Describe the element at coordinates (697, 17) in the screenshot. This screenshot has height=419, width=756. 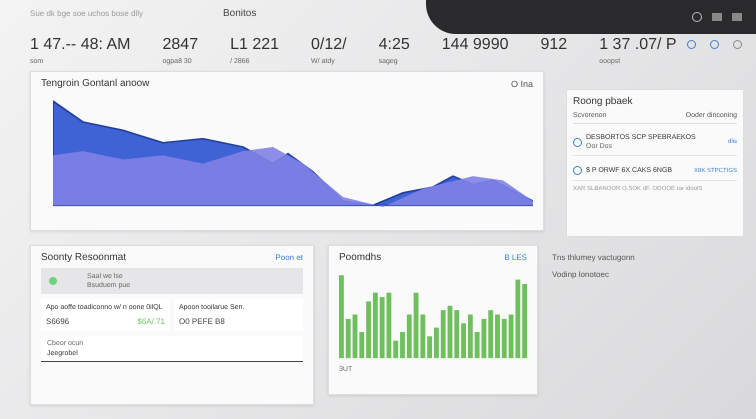
I see `clock-icon` at that location.